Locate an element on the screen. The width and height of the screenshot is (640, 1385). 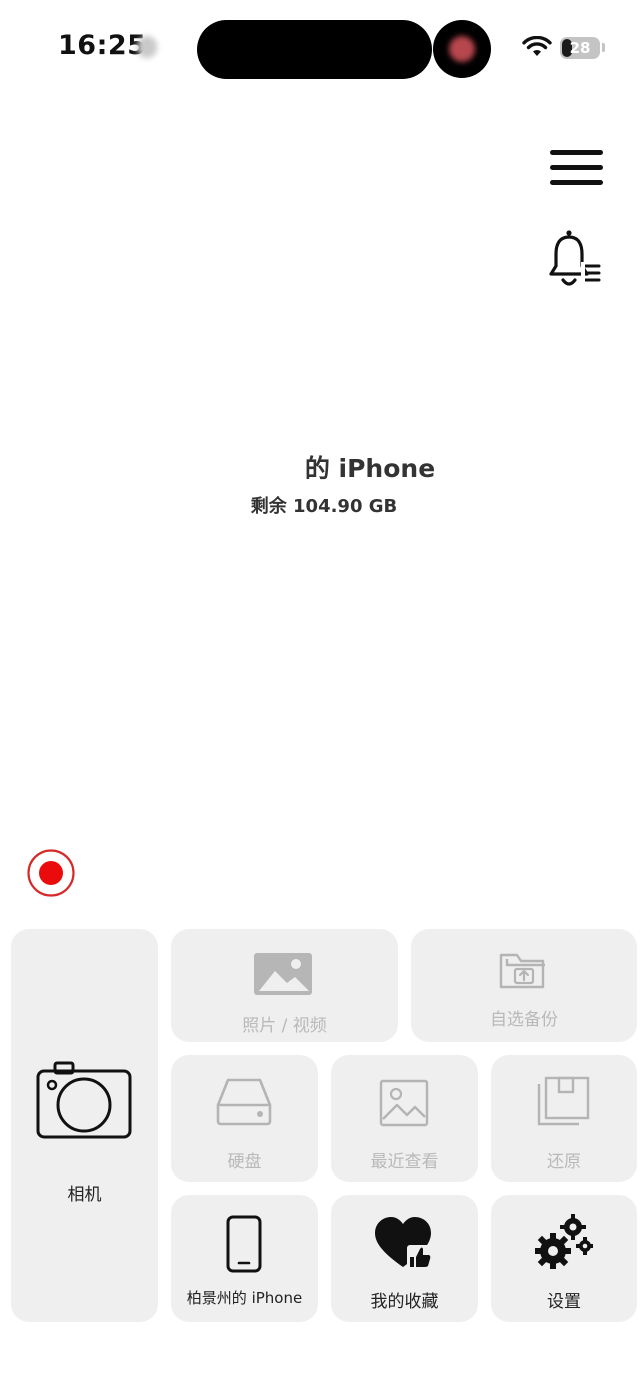
photo-library-icon is located at coordinates (283, 974).